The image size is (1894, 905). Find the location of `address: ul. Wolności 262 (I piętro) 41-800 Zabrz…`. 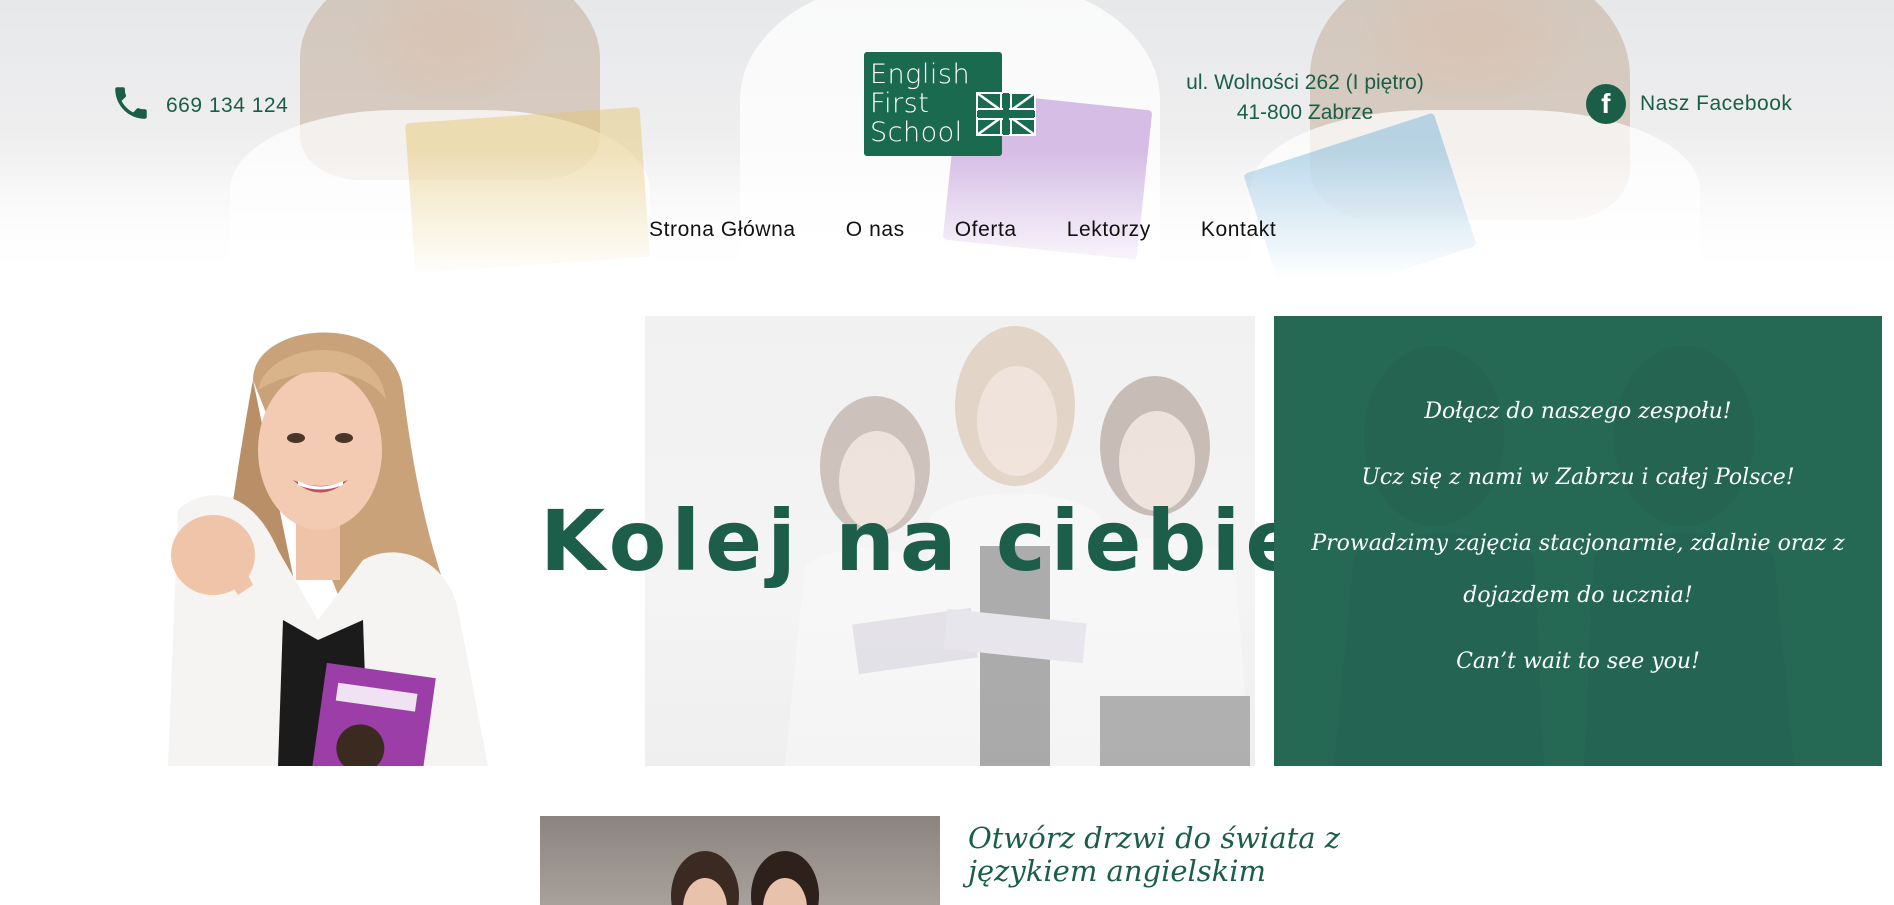

address: ul. Wolności 262 (I piętro) 41-800 Zabrz… is located at coordinates (1305, 98).